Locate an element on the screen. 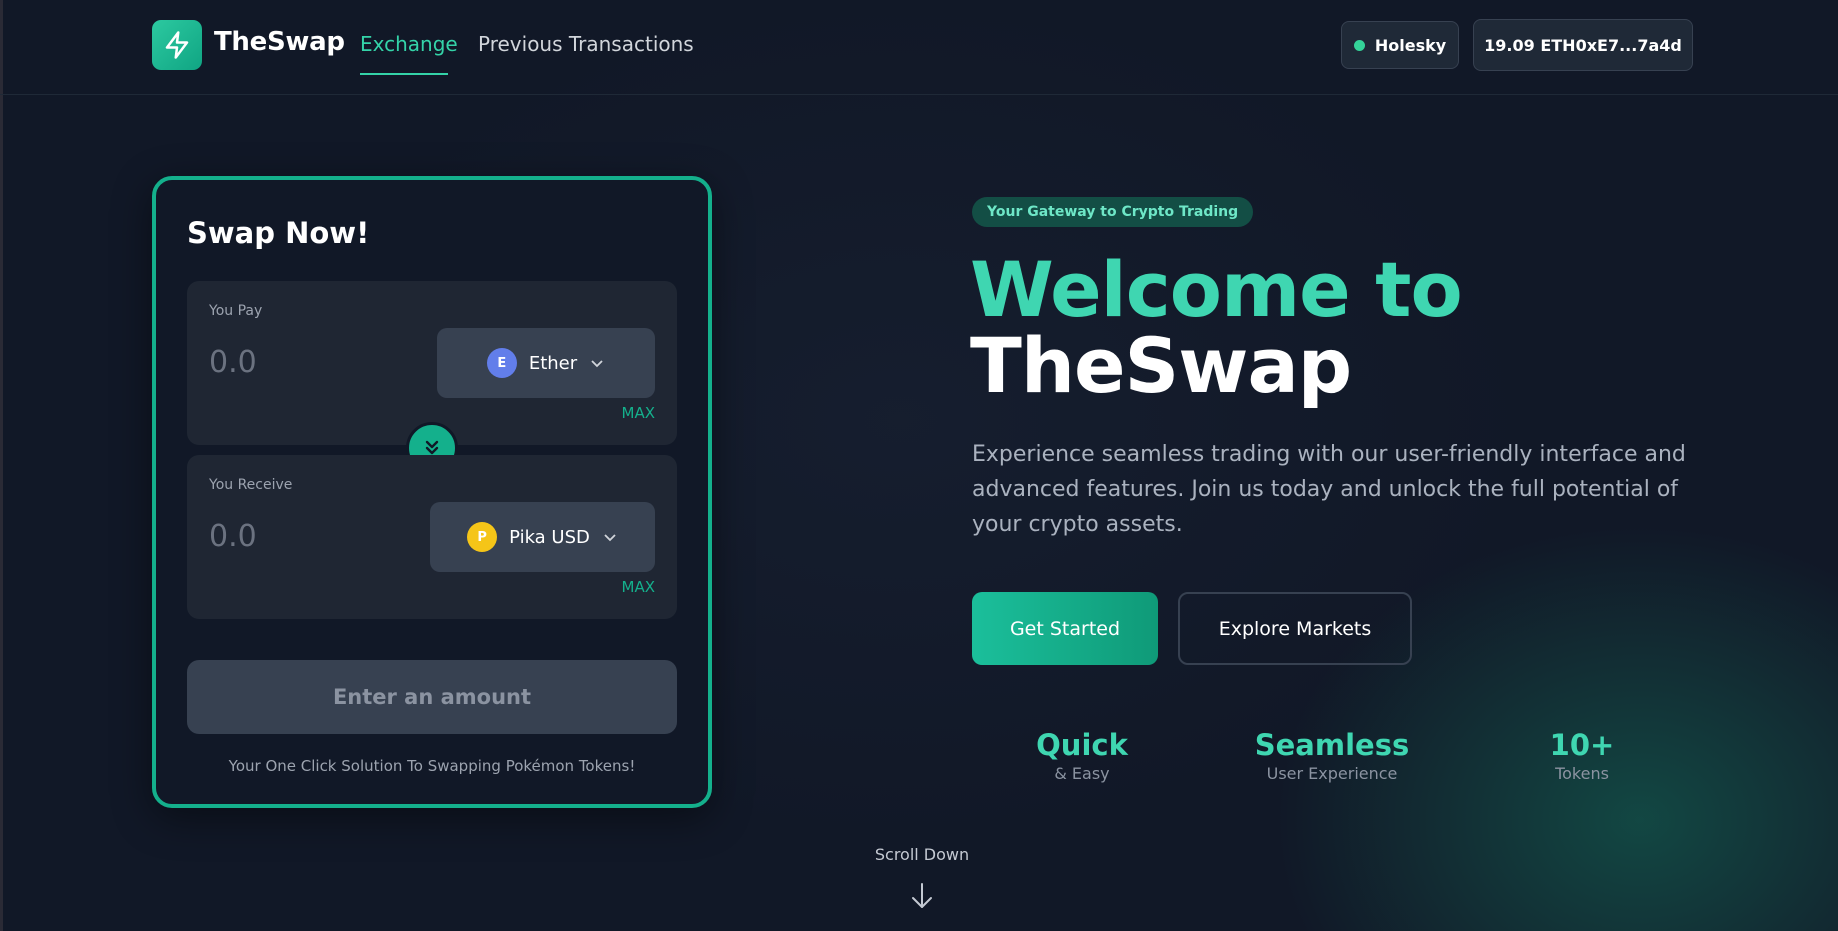 This screenshot has height=931, width=1838. stat-value: Quick is located at coordinates (1082, 745).